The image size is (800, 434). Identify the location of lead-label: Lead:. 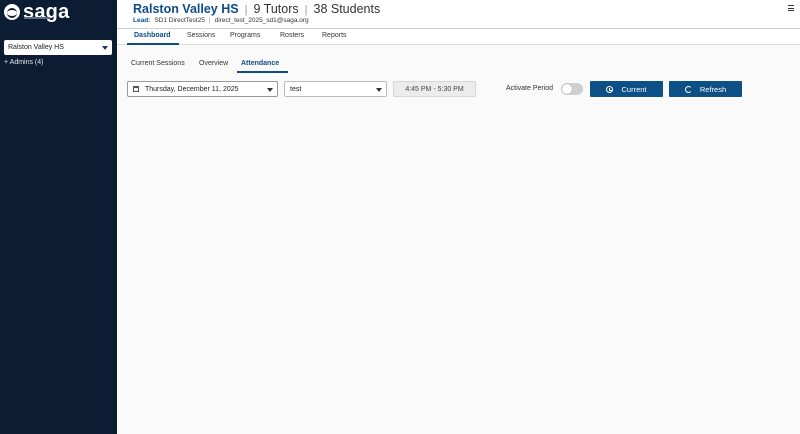
(142, 20).